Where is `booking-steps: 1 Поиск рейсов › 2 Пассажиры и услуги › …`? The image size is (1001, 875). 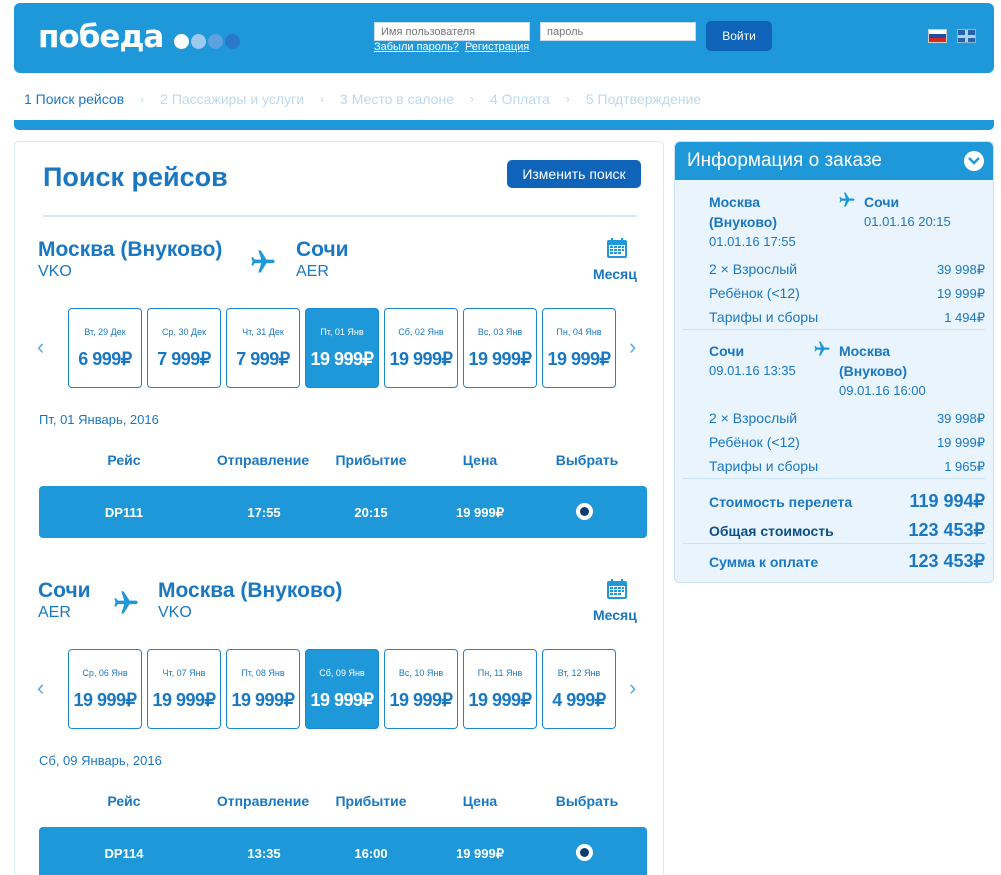
booking-steps: 1 Поиск рейсов › 2 Пассажиры и услуги › … is located at coordinates (362, 99).